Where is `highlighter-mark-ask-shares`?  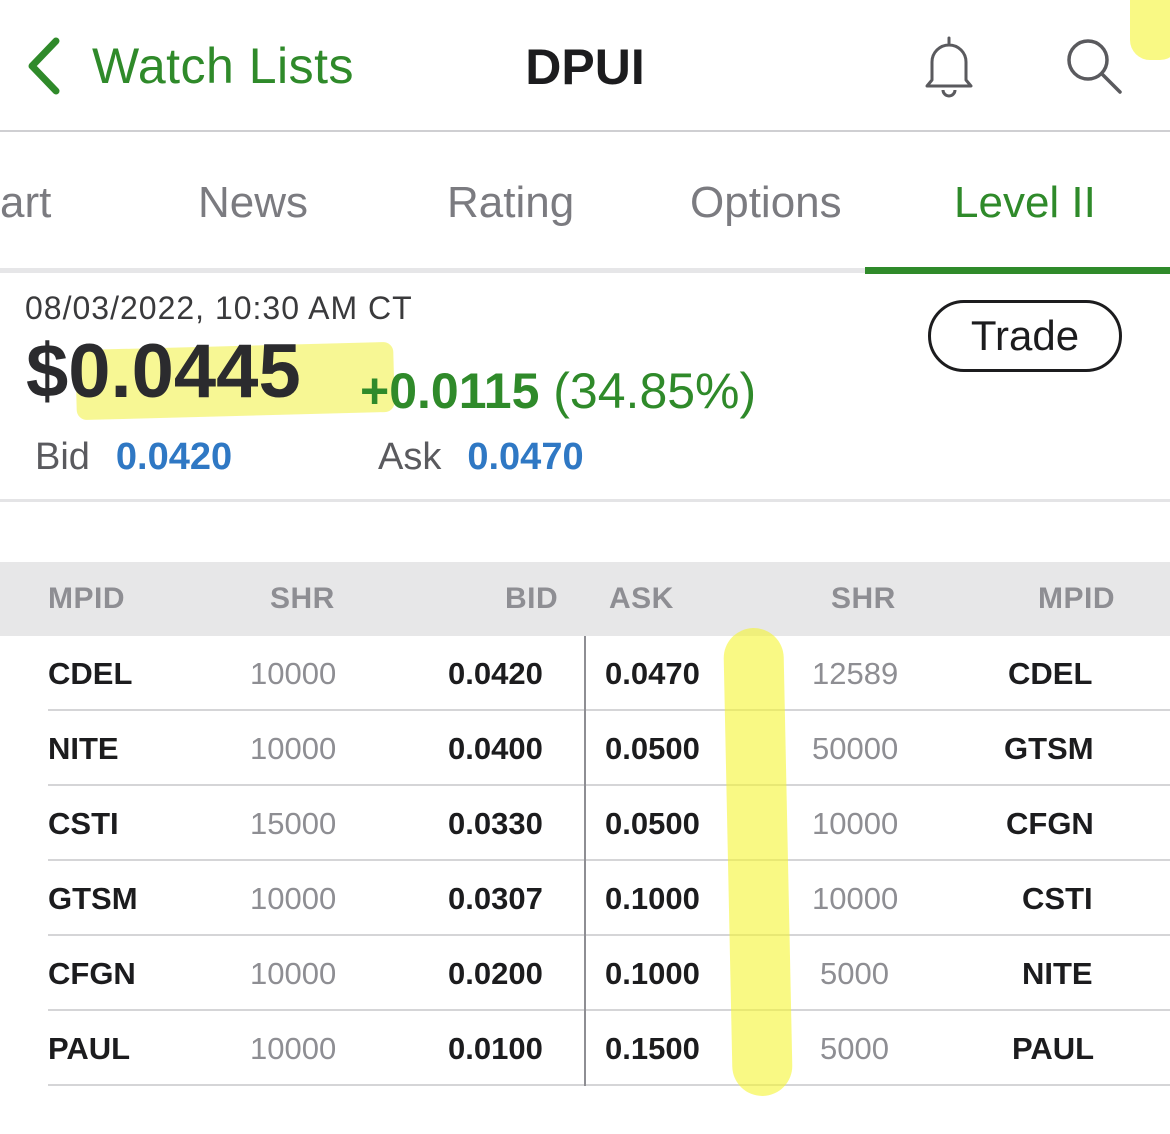
highlighter-mark-ask-shares is located at coordinates (758, 862).